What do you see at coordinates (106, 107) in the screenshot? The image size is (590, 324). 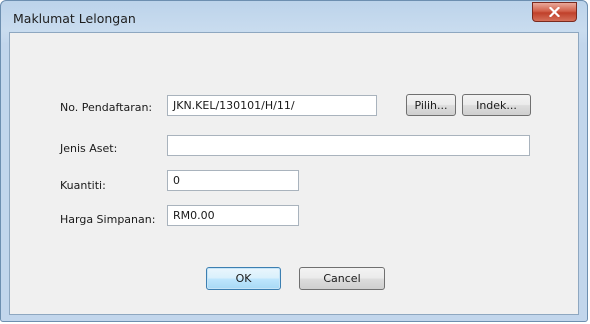 I see `no-pendaftaran-label: No. Pendaftaran:` at bounding box center [106, 107].